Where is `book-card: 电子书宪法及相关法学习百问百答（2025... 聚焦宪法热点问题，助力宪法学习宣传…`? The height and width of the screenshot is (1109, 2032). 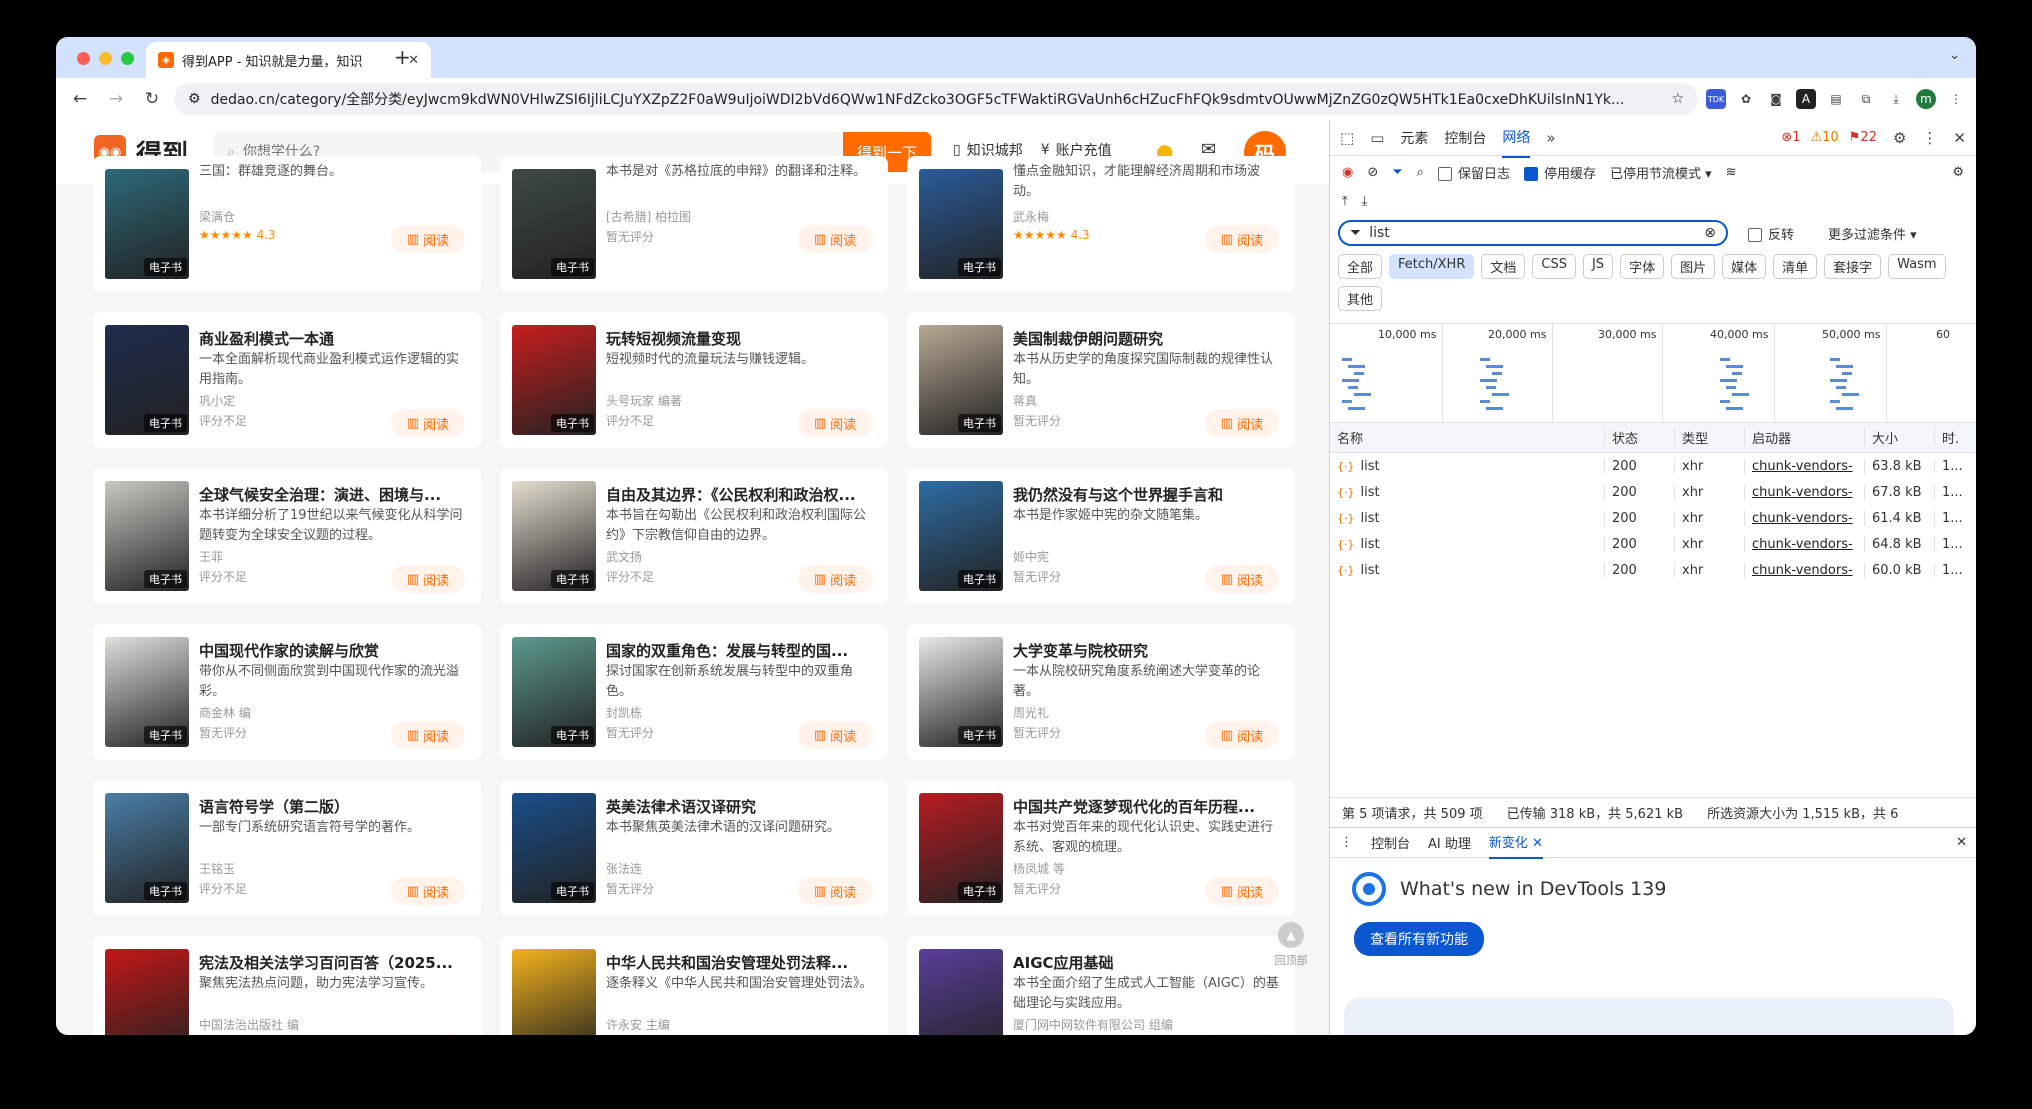 book-card: 电子书宪法及相关法学习百问百答（2025... 聚焦宪法热点问题，助力宪法学习宣传… is located at coordinates (287, 985).